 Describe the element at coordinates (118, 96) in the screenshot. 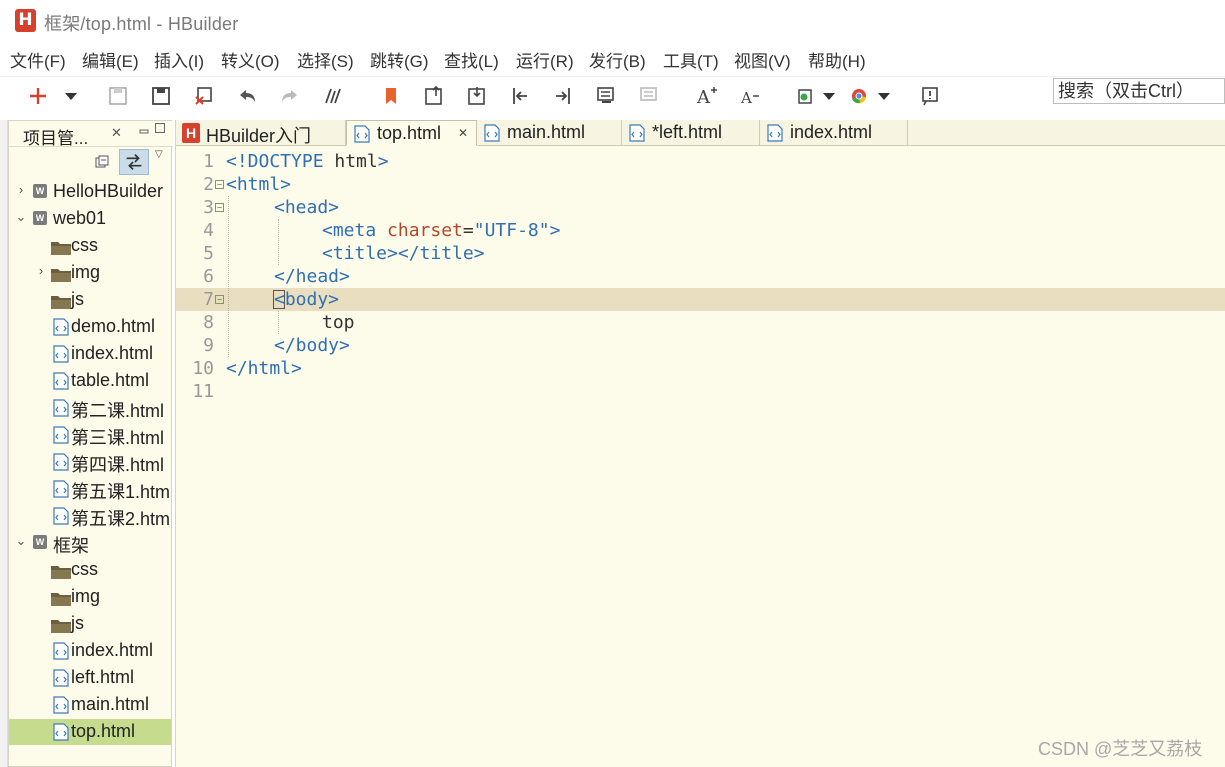

I see `save-icon` at that location.